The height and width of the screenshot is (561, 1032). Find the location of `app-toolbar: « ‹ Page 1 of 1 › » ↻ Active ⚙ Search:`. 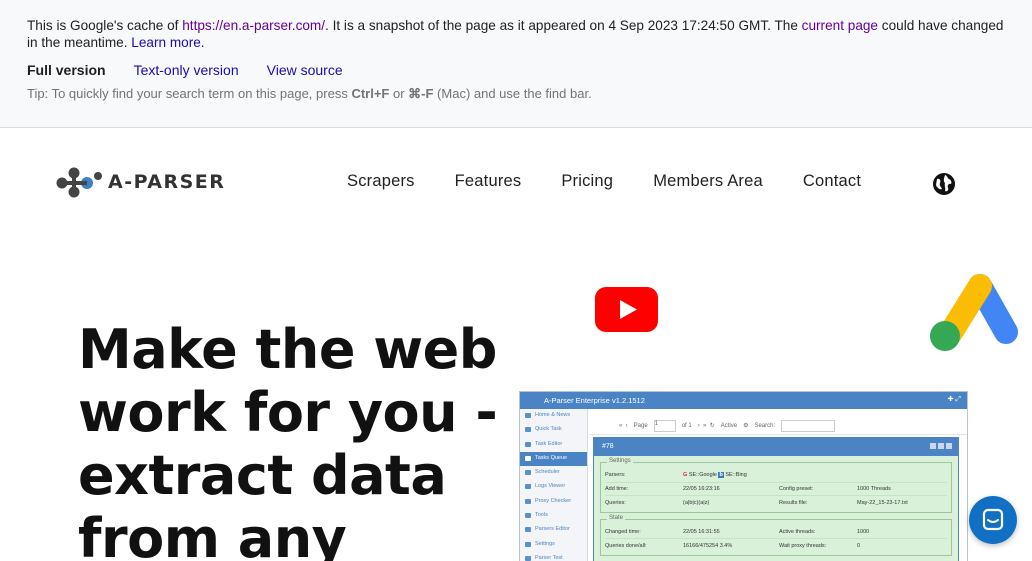

app-toolbar: « ‹ Page 1 of 1 › » ↻ Active ⚙ Search: is located at coordinates (778, 422).